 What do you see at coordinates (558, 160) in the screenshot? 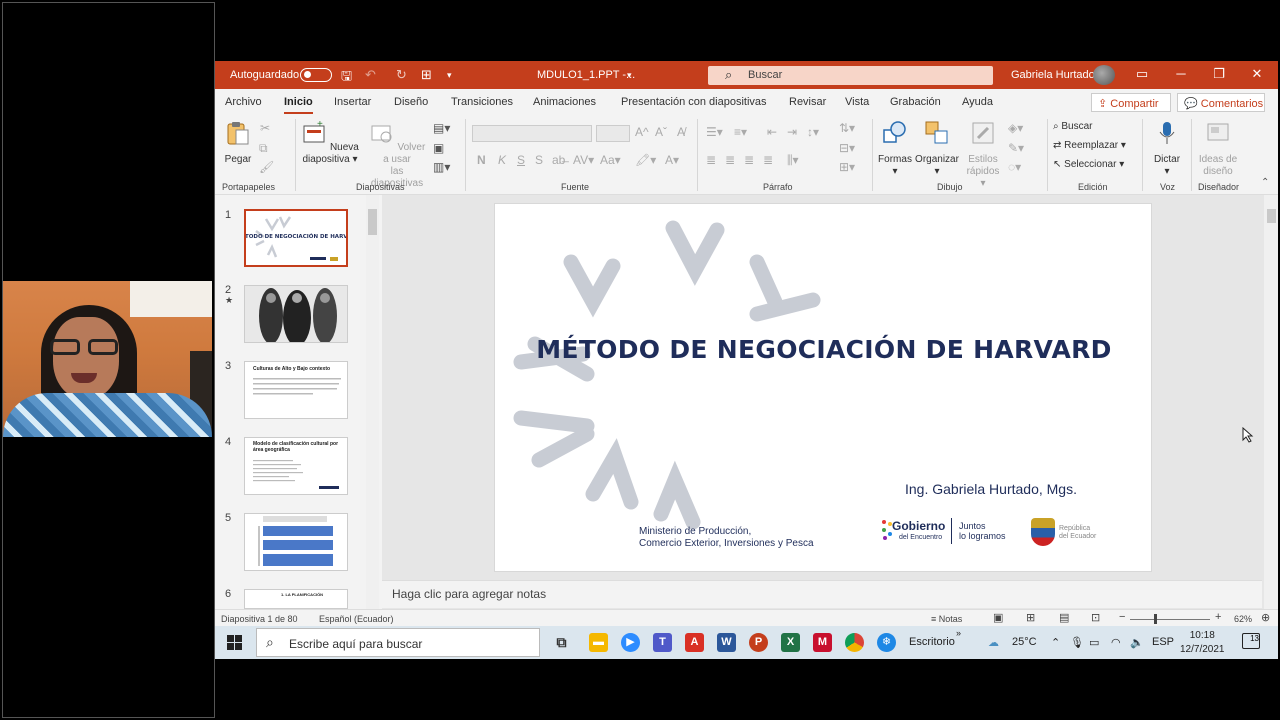
I see `strikethrough-icon: ab̶` at bounding box center [558, 160].